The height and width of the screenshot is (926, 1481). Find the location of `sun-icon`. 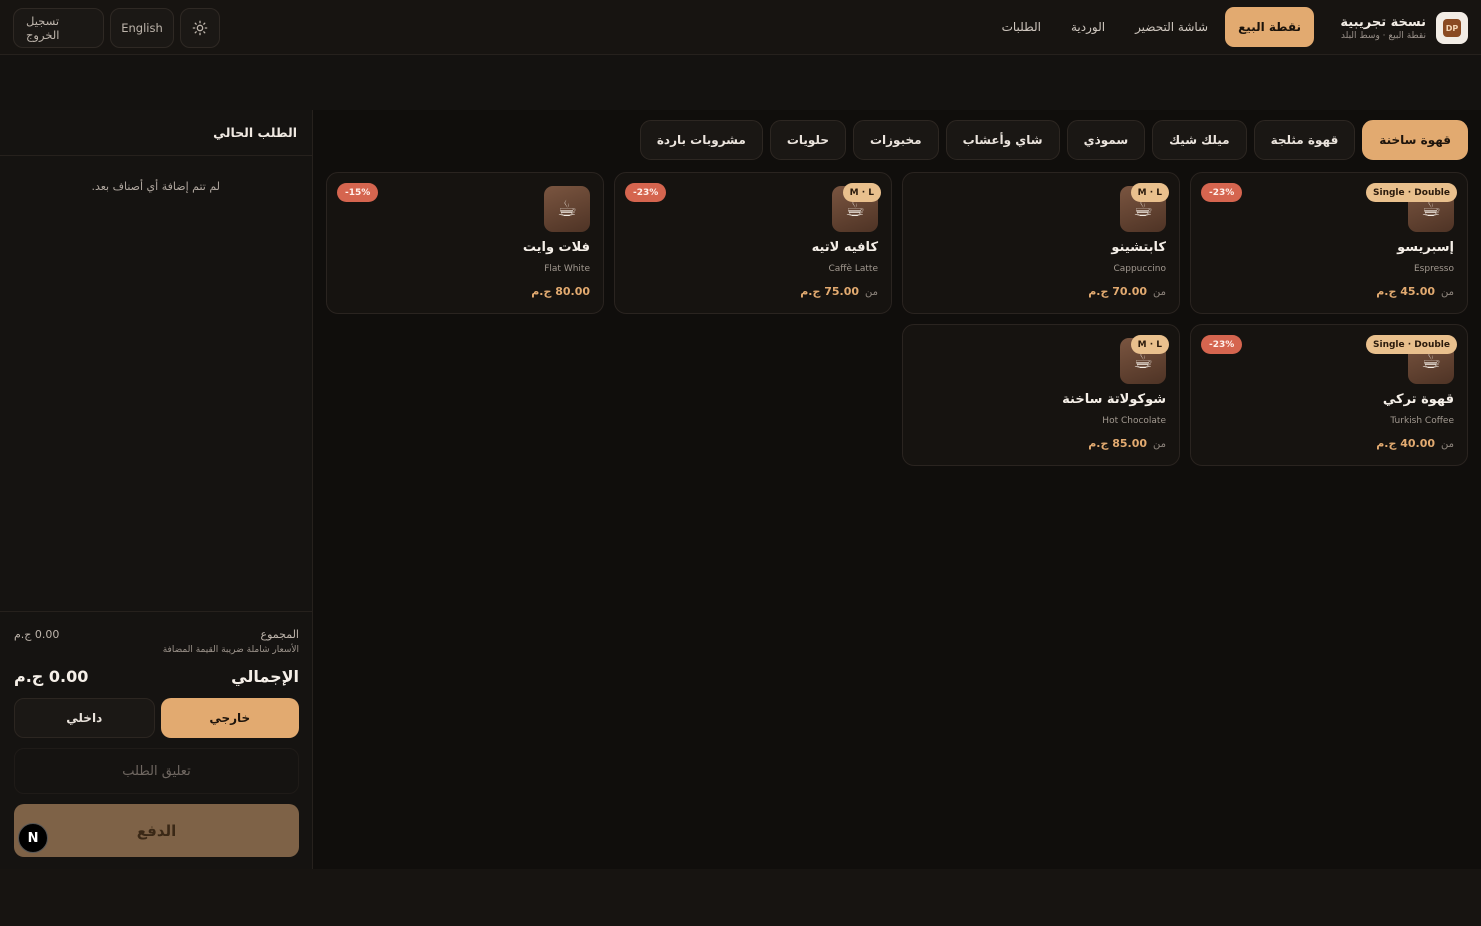

sun-icon is located at coordinates (200, 28).